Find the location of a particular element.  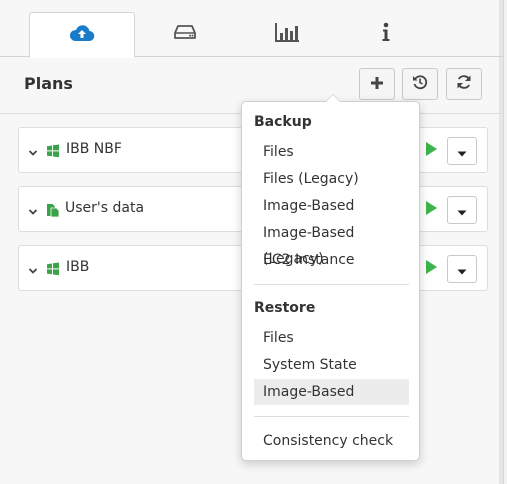

cloud-upload-icon is located at coordinates (82, 35).